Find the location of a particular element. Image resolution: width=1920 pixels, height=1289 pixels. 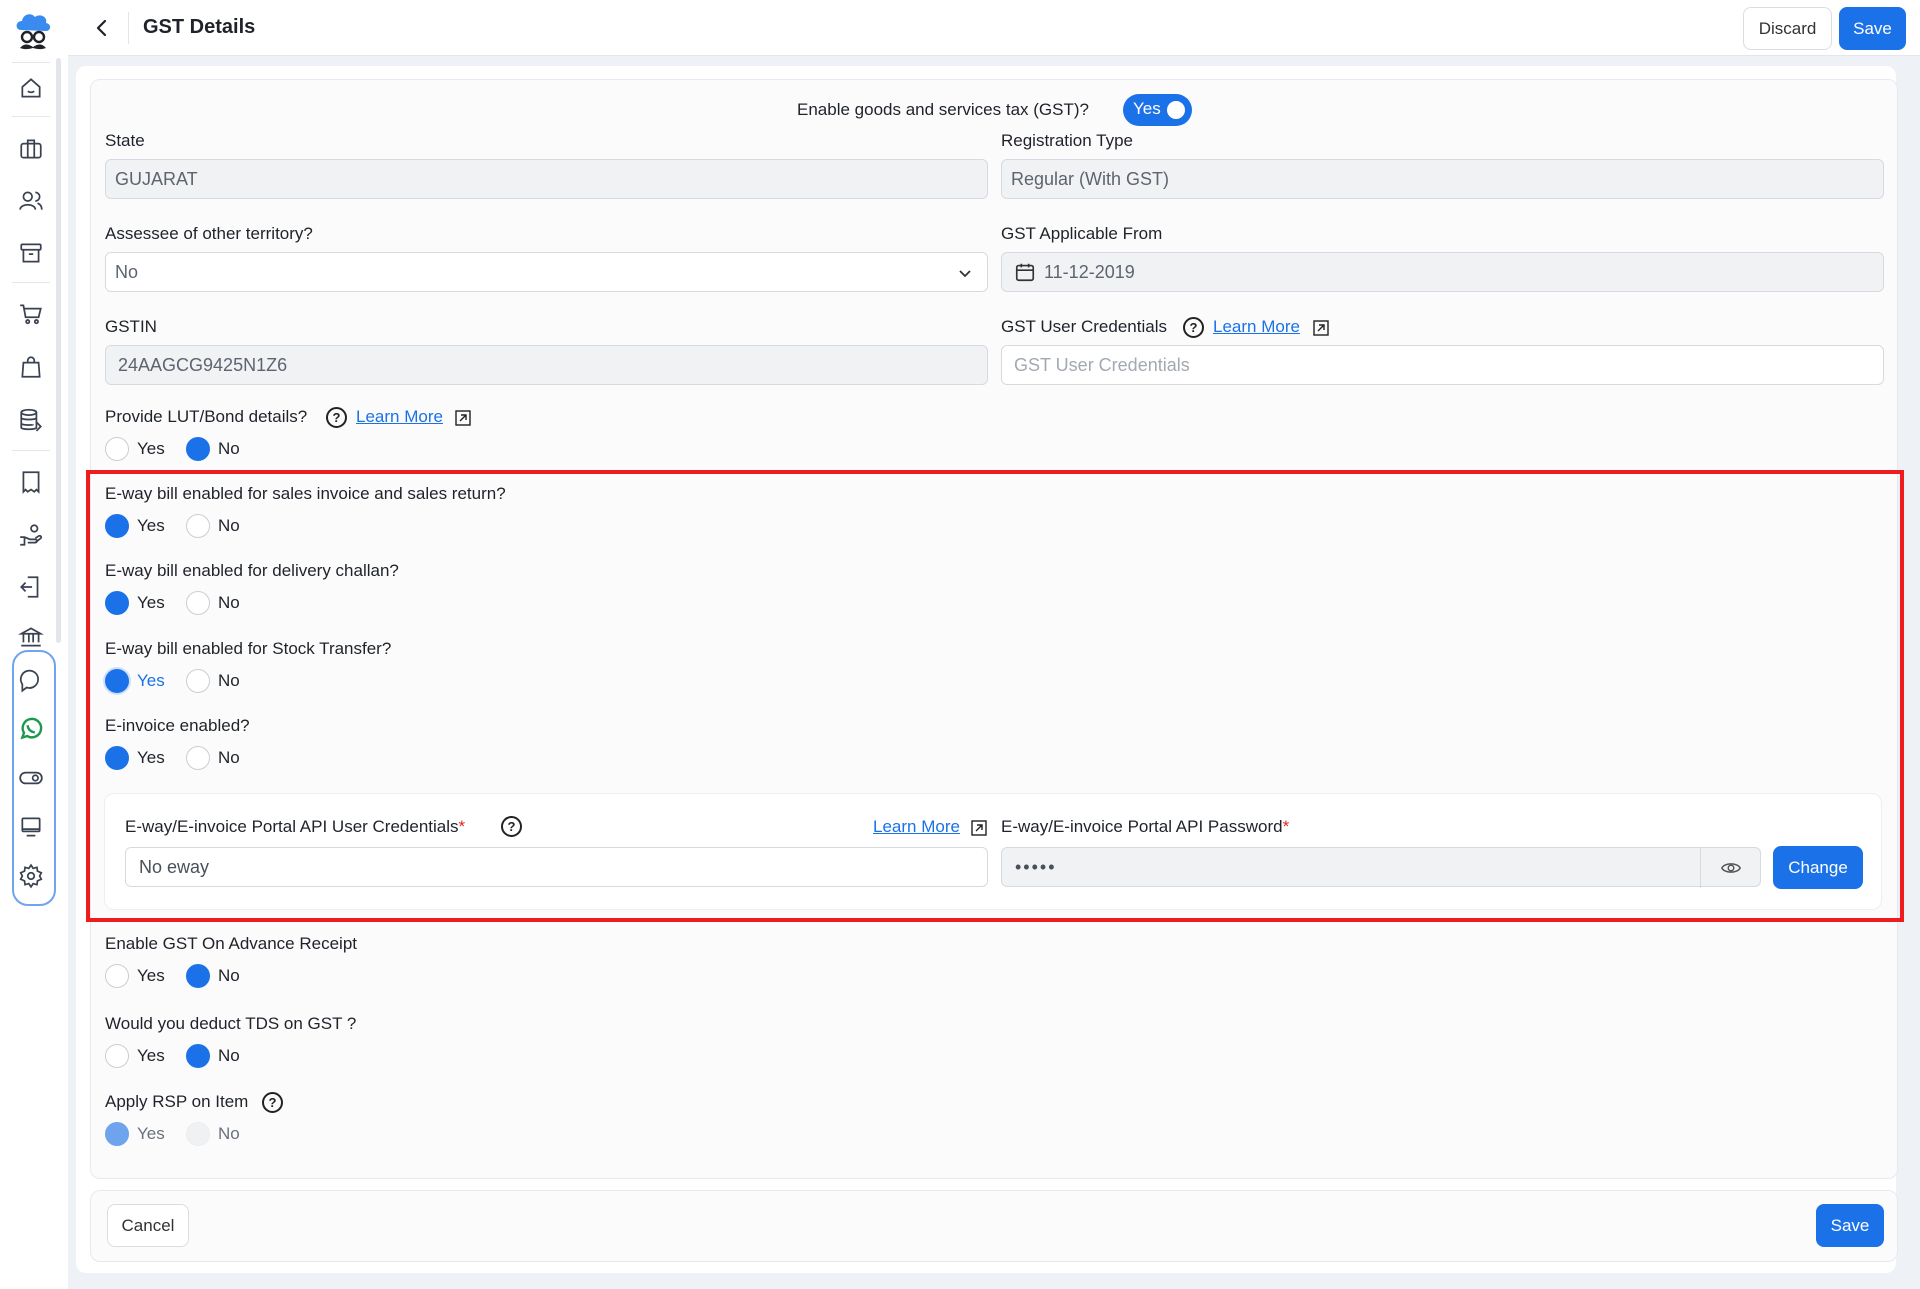

state-field: GUJARAT is located at coordinates (546, 179).